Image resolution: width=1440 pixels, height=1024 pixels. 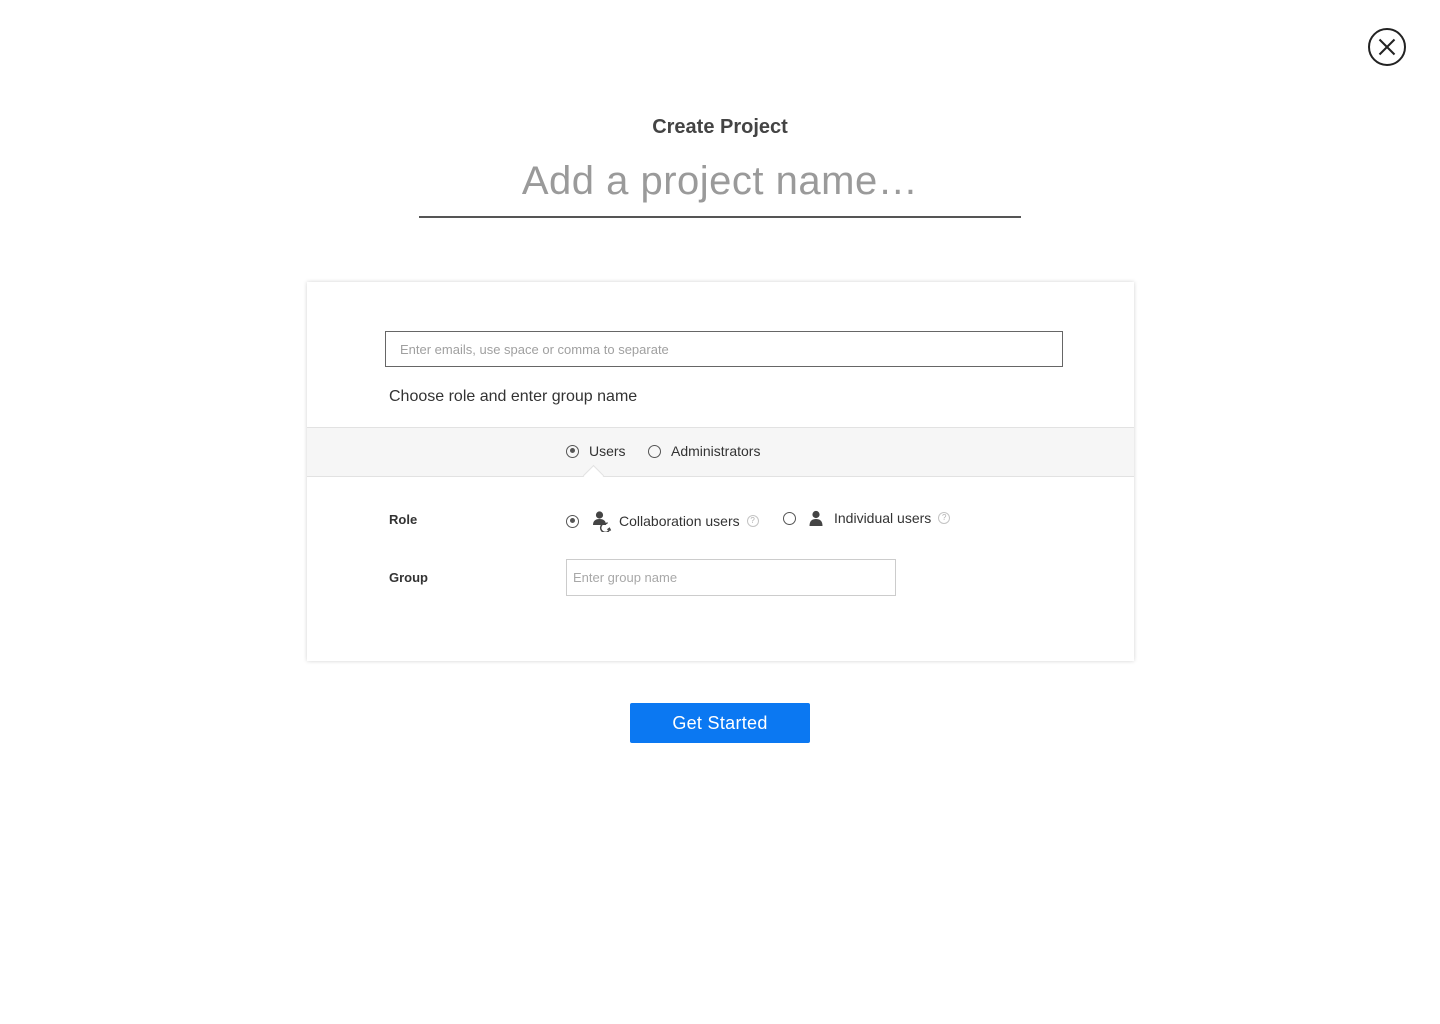 I want to click on get-started-button: Get Started, so click(x=720, y=723).